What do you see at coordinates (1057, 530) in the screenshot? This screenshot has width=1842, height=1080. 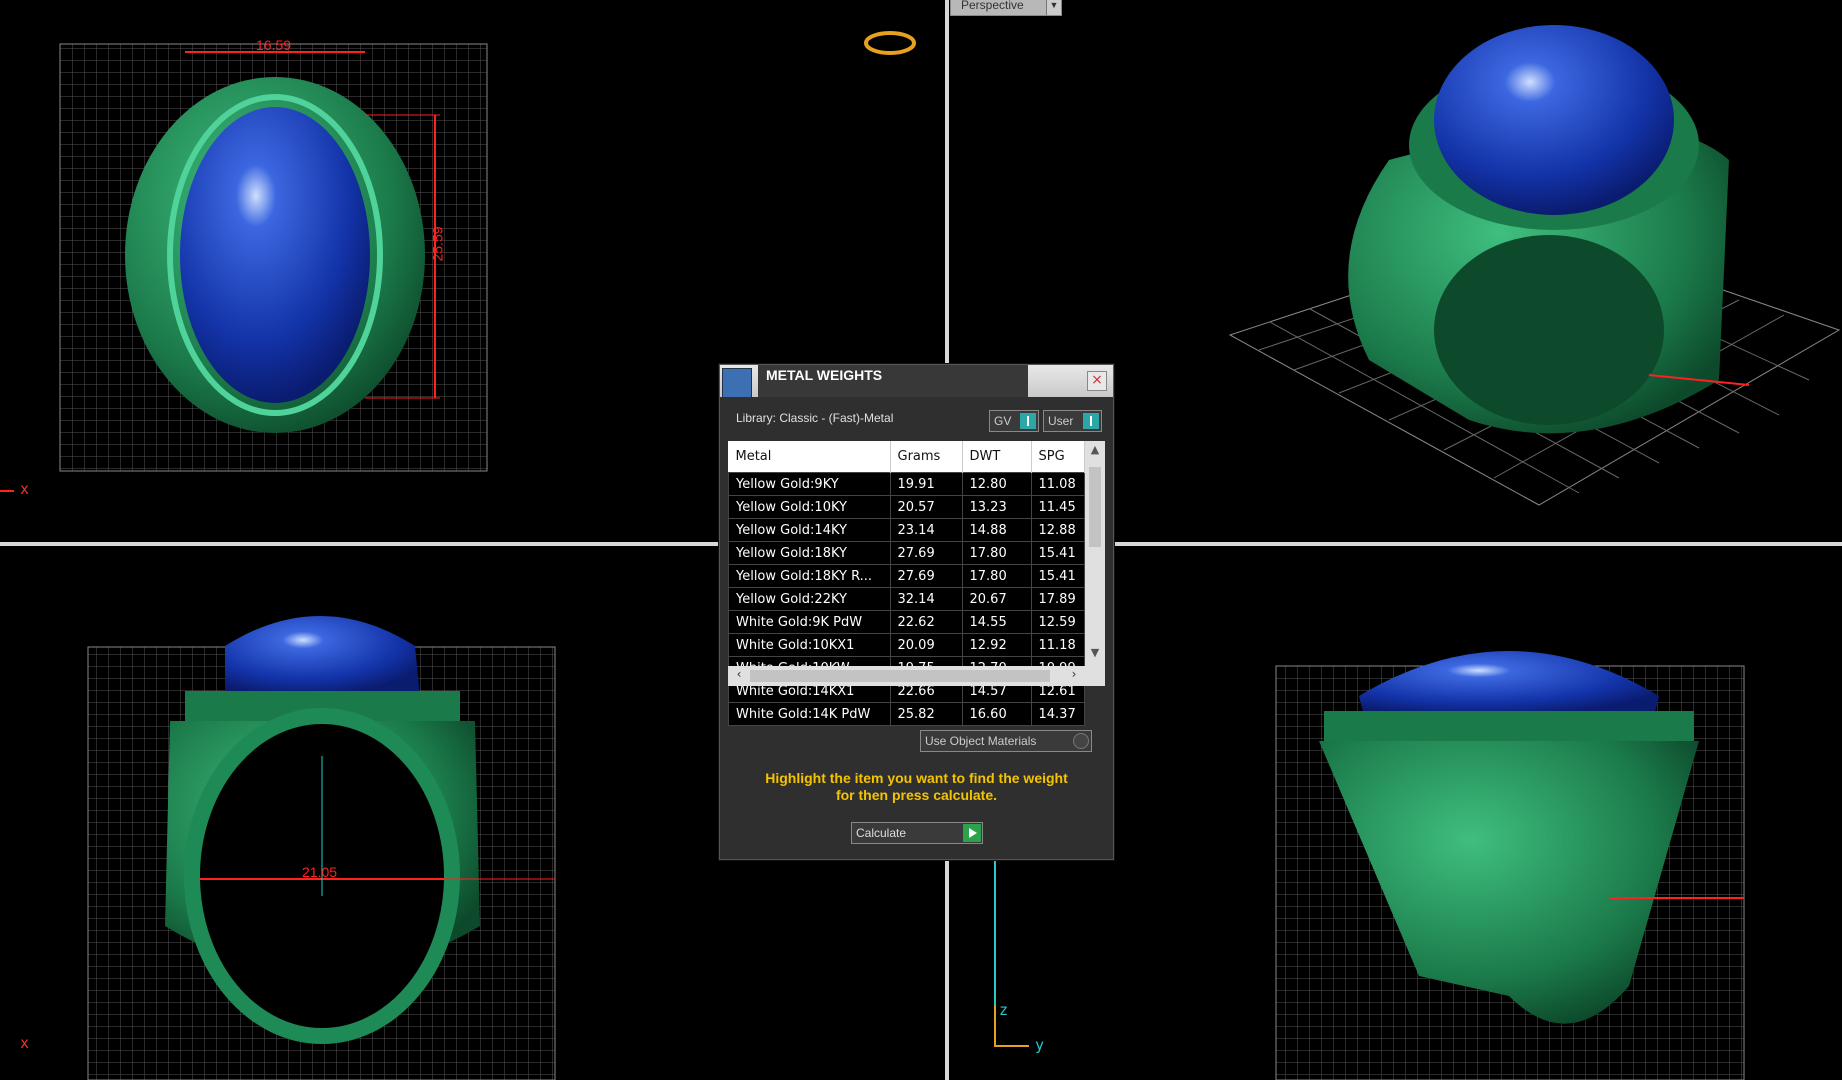 I see `cell-spg: 12.88` at bounding box center [1057, 530].